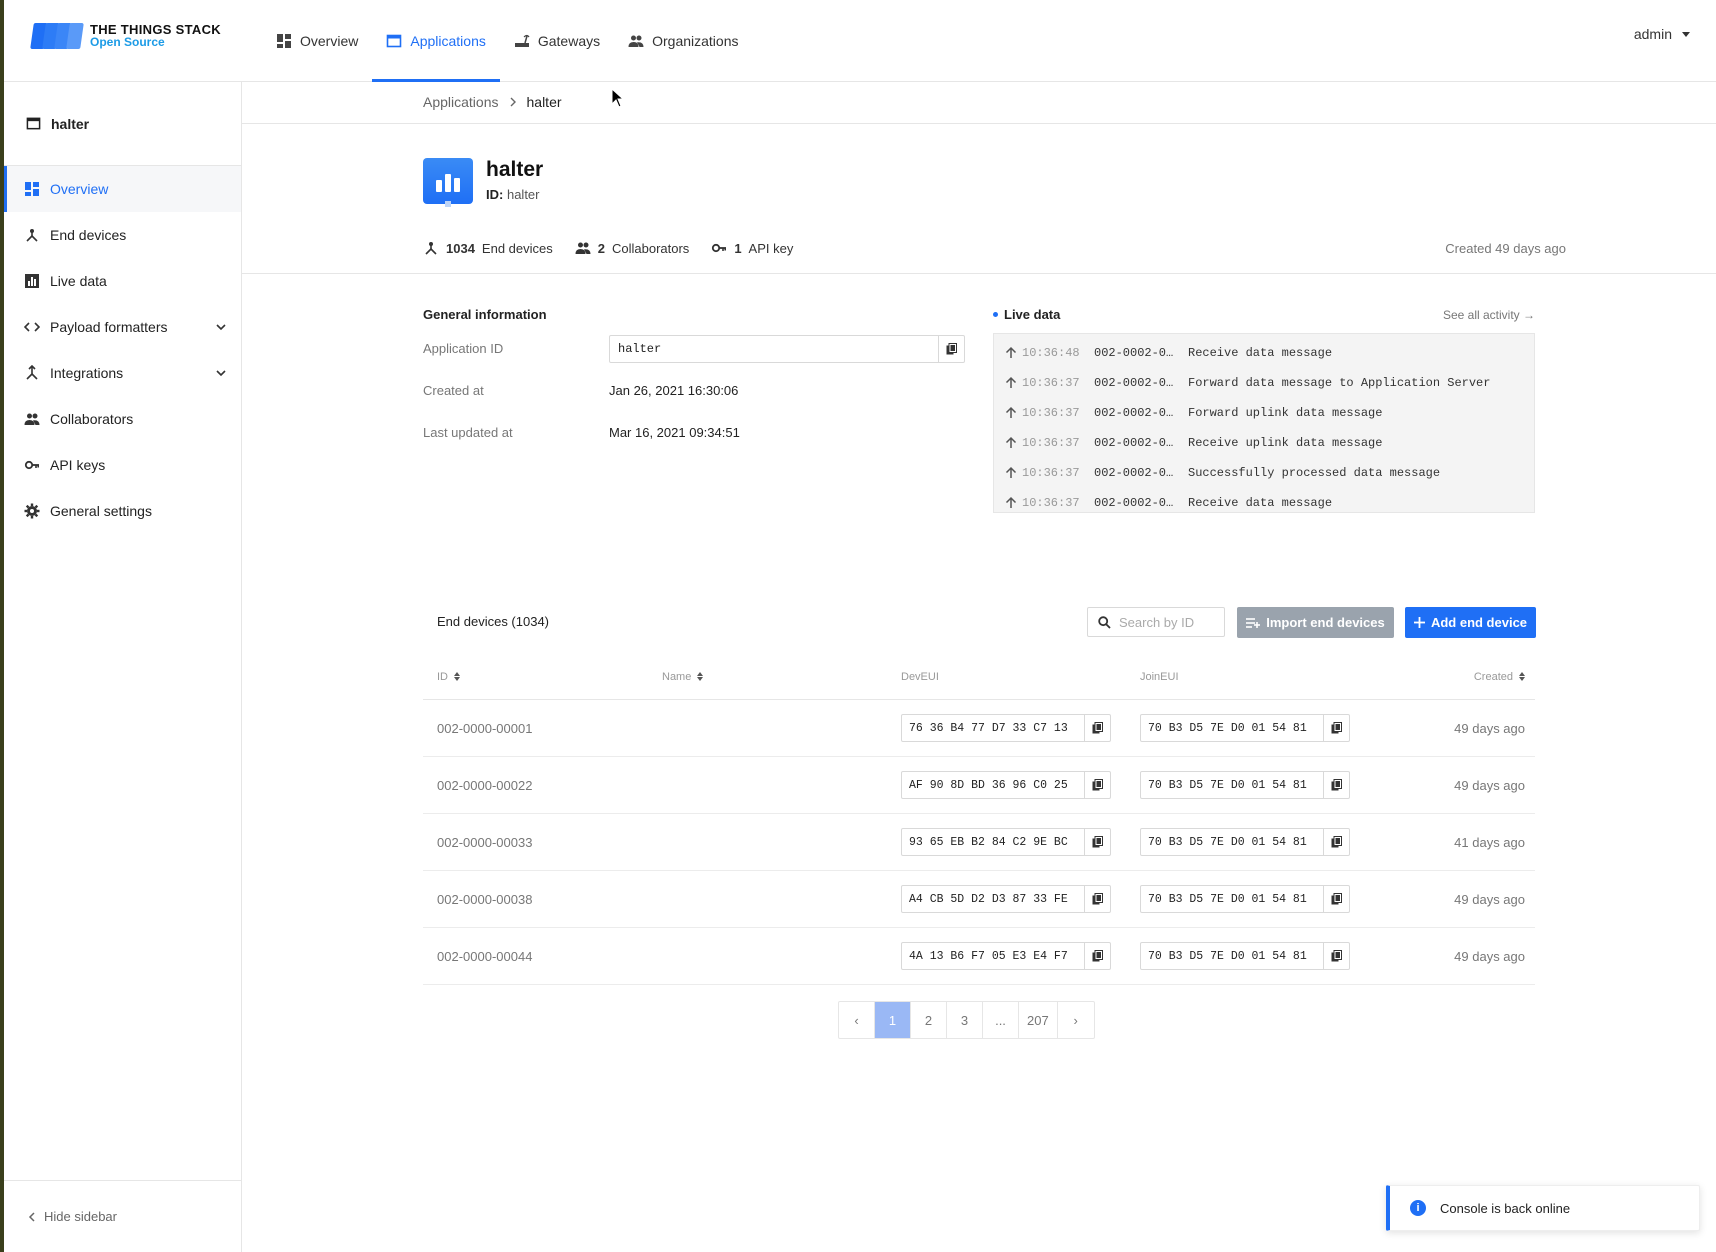 The width and height of the screenshot is (1716, 1252). I want to click on updated-at-label: Last updated at, so click(468, 432).